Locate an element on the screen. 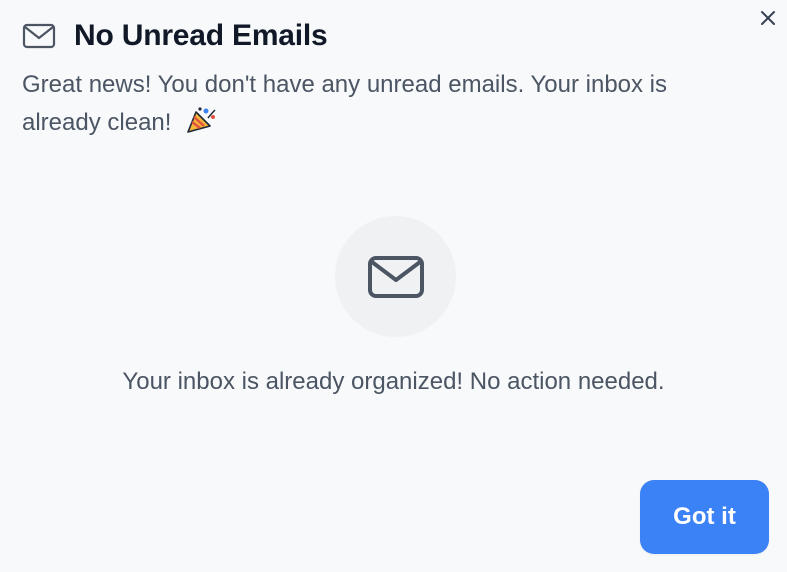 Image resolution: width=787 pixels, height=572 pixels. empty-state-icon-circle is located at coordinates (395, 276).